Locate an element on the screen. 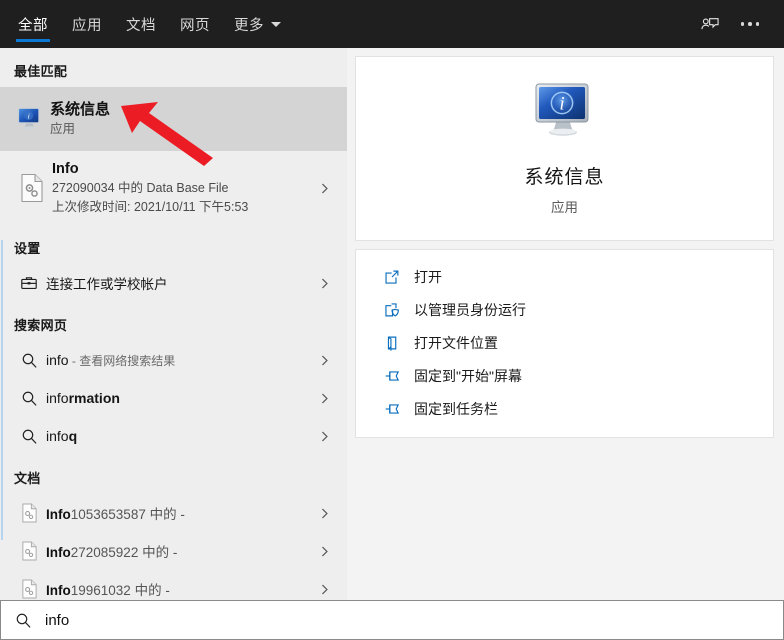 Image resolution: width=784 pixels, height=640 pixels. action-pin-to-start-label: 固定到"开始"屏幕 is located at coordinates (468, 375).